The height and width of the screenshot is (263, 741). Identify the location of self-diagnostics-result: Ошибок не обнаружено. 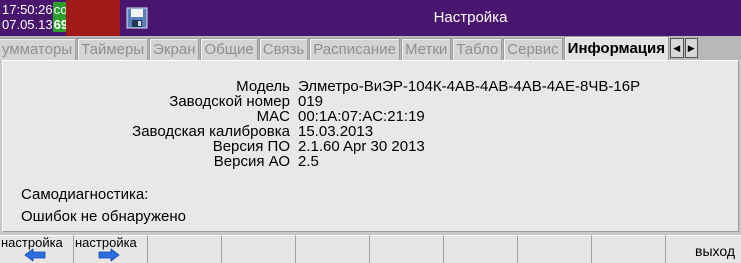
(103, 216).